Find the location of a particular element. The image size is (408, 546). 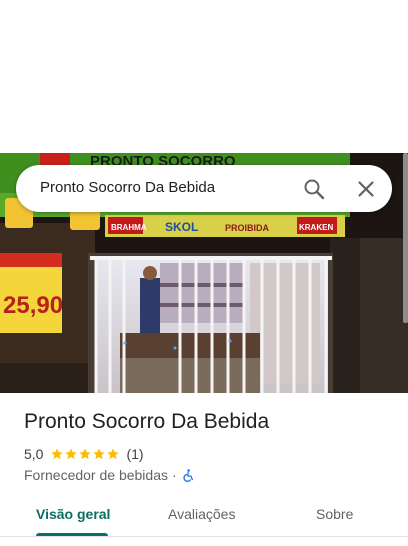

banner-brand-1: BRAHMA is located at coordinates (129, 227).